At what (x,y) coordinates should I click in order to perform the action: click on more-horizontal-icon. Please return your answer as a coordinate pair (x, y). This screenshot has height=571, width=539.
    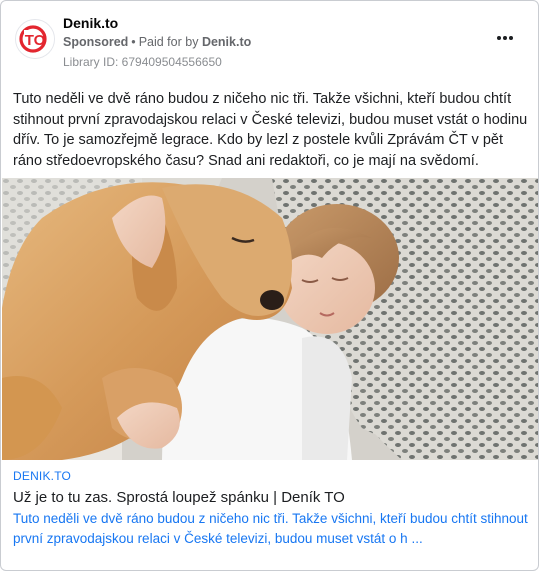
    Looking at the image, I should click on (505, 38).